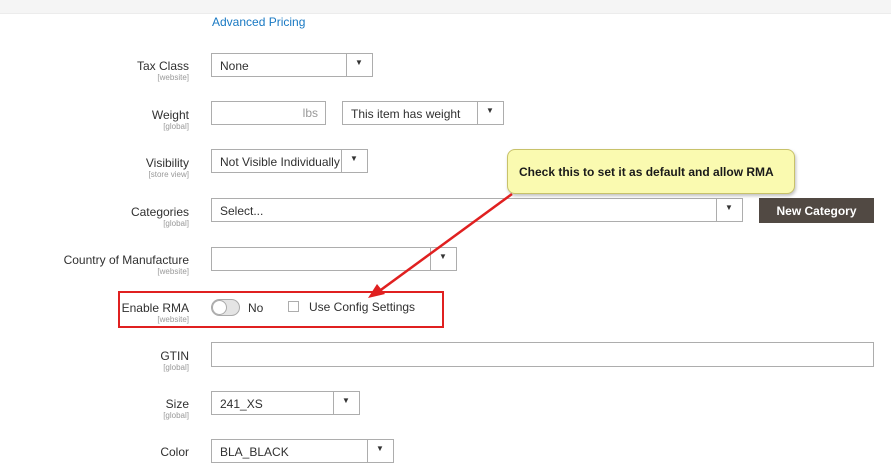 The height and width of the screenshot is (463, 891). I want to click on new-category-button: New Category, so click(816, 210).